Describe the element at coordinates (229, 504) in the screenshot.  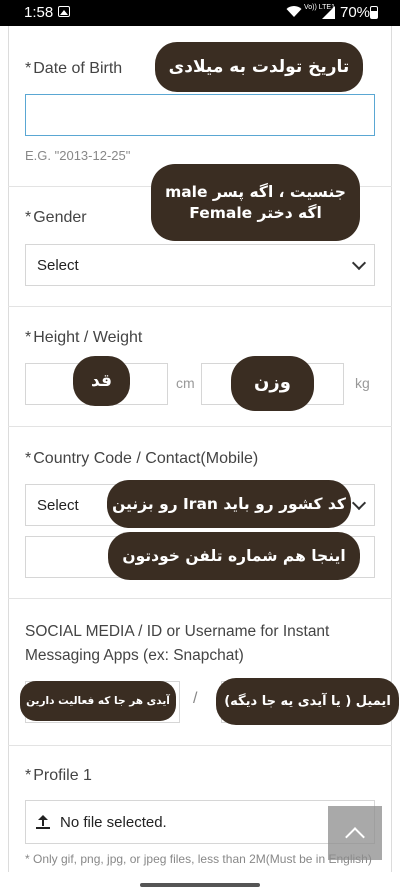
I see `annotation-country: کد کشور رو باید Iran رو بزنین` at that location.